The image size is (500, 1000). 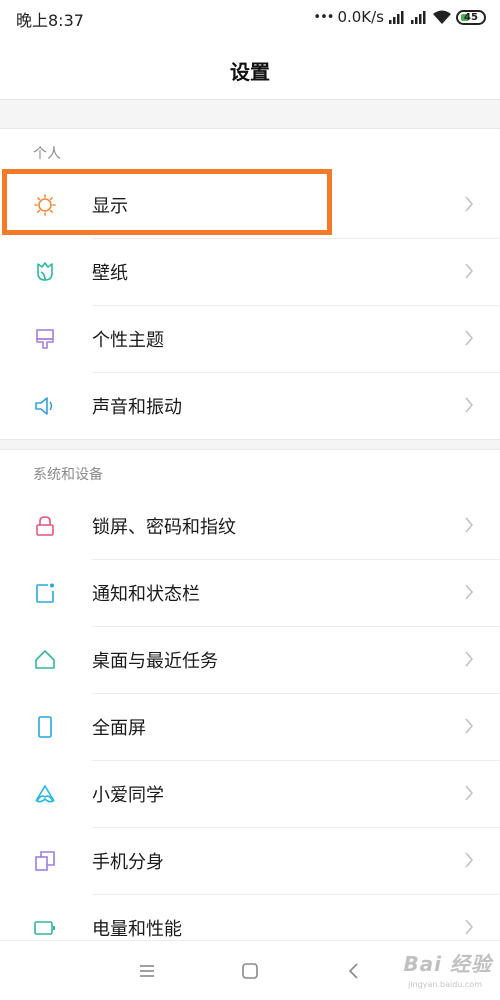 I want to click on settings-item-fullscreen: 全面屏, so click(x=250, y=726).